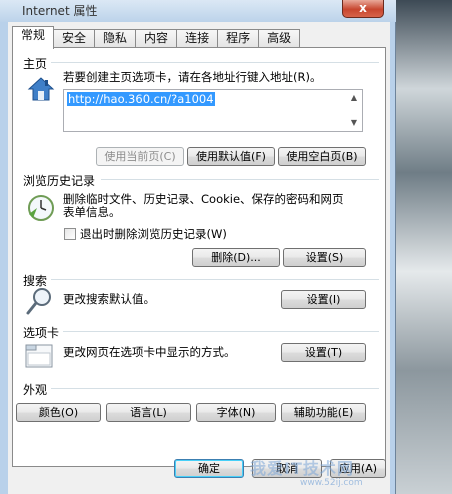  What do you see at coordinates (236, 412) in the screenshot?
I see `fonts-button: 字体(N)` at bounding box center [236, 412].